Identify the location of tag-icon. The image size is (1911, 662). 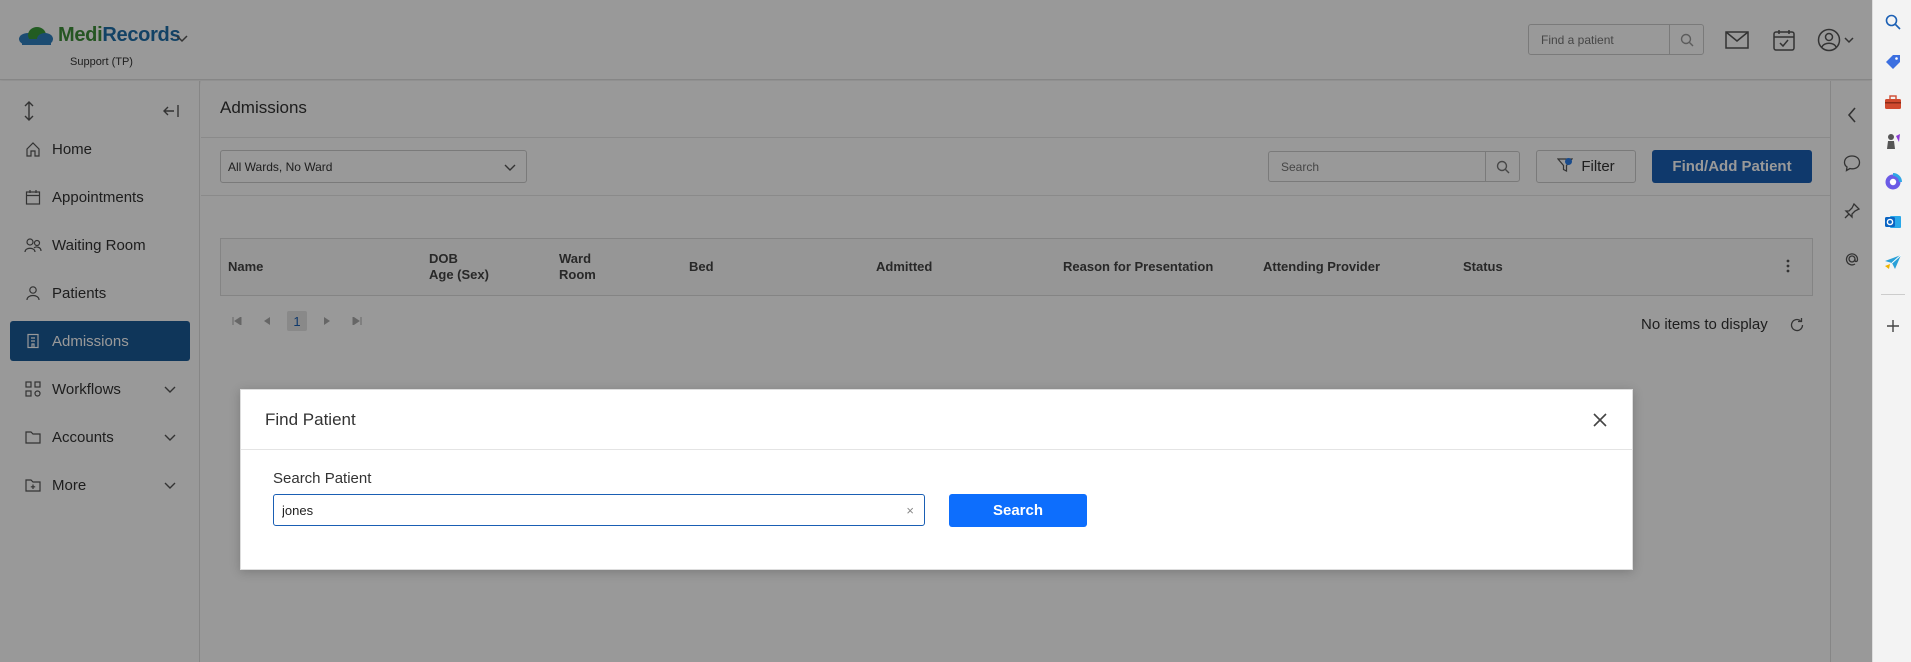
(1893, 62).